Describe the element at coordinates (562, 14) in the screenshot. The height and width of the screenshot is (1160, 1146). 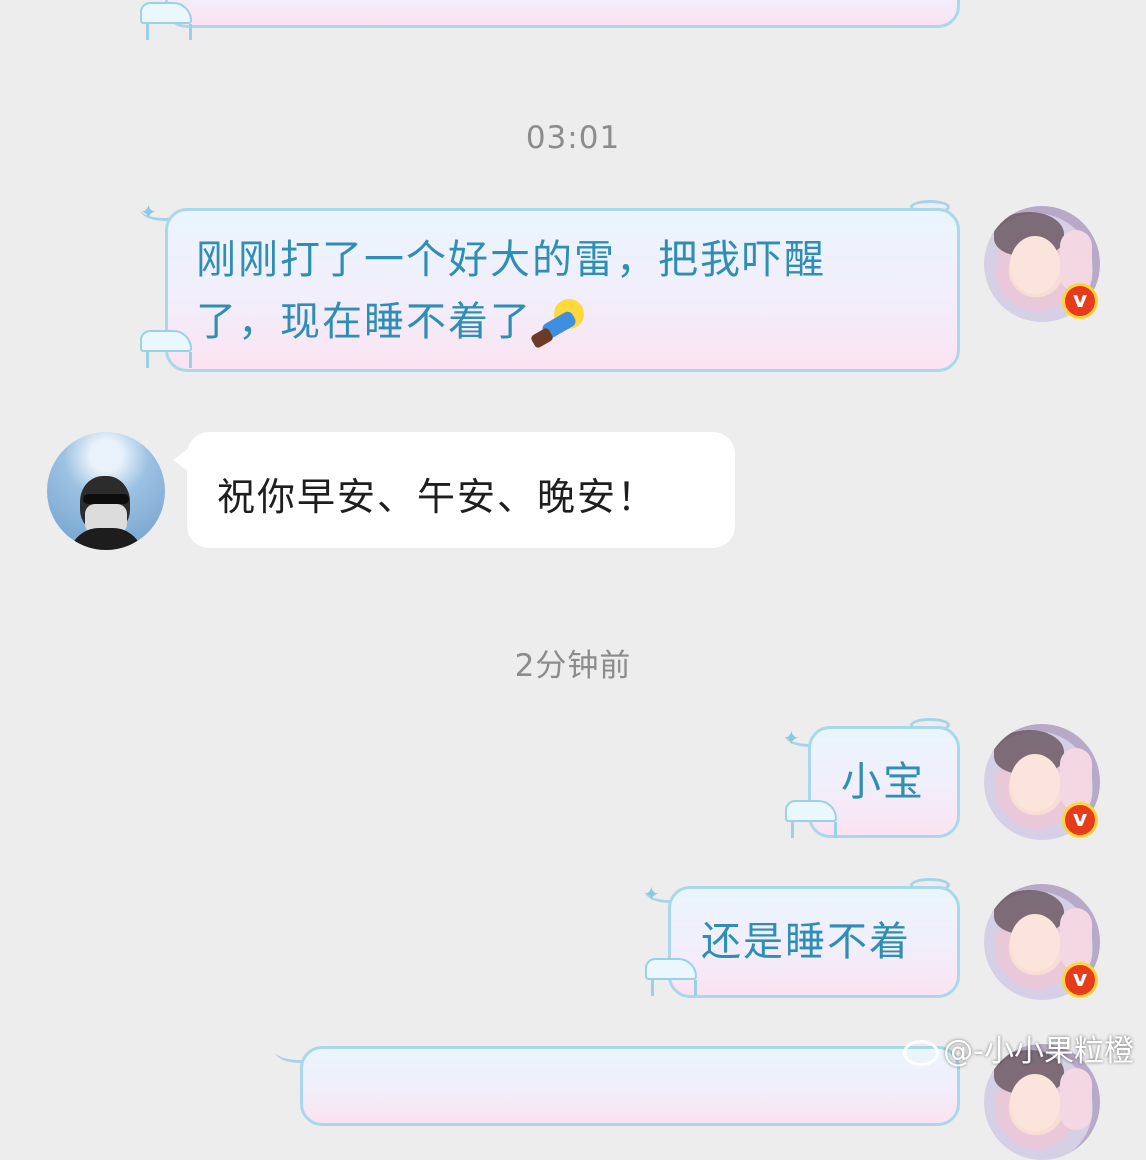
I see `partial-message-bubble-top` at that location.